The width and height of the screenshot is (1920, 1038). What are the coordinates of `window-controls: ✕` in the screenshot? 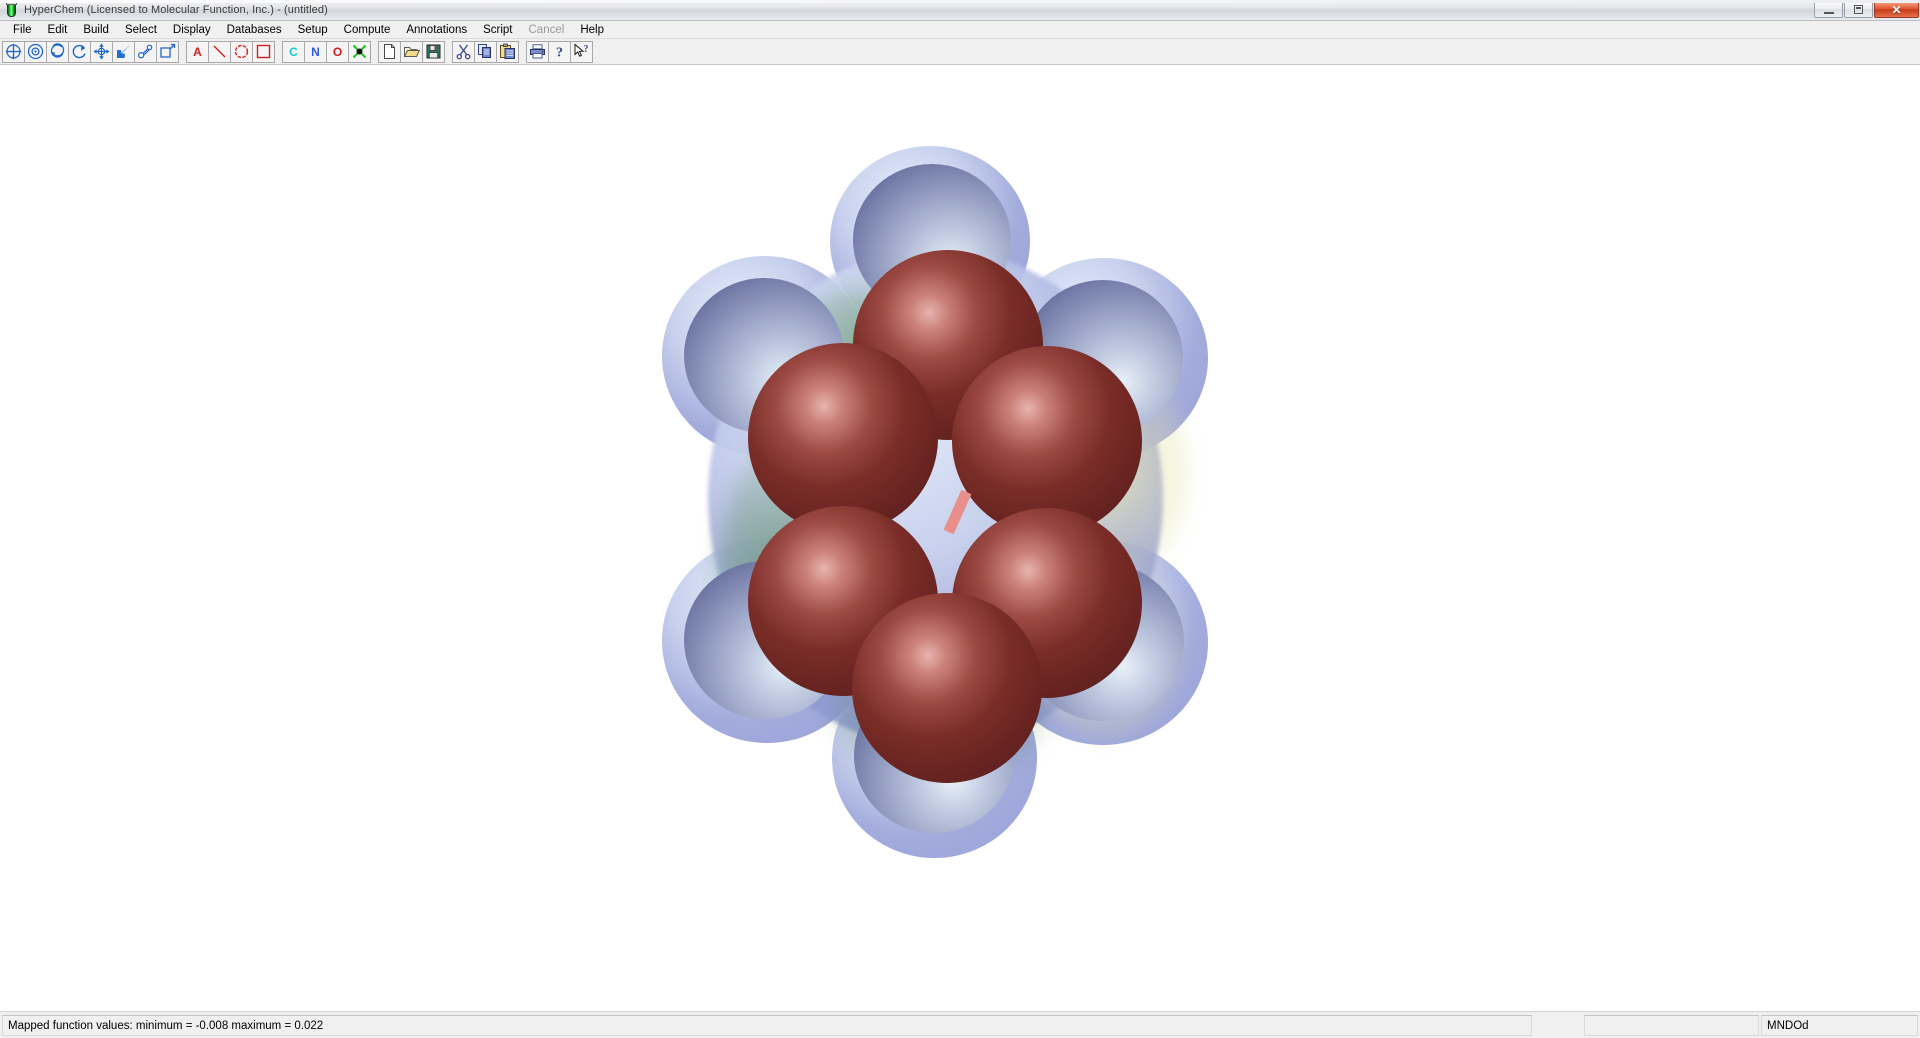 It's located at (1866, 9).